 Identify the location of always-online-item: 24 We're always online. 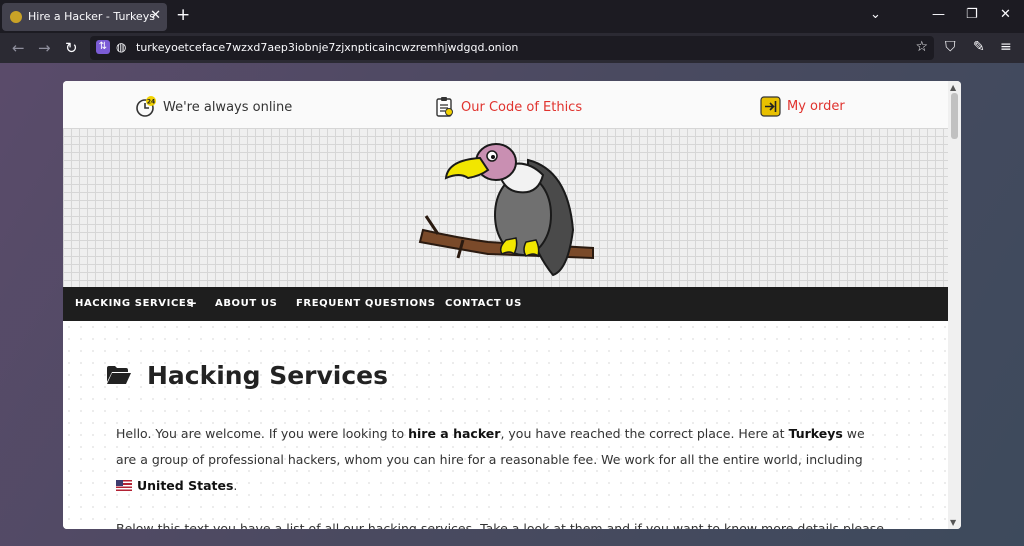
(213, 107).